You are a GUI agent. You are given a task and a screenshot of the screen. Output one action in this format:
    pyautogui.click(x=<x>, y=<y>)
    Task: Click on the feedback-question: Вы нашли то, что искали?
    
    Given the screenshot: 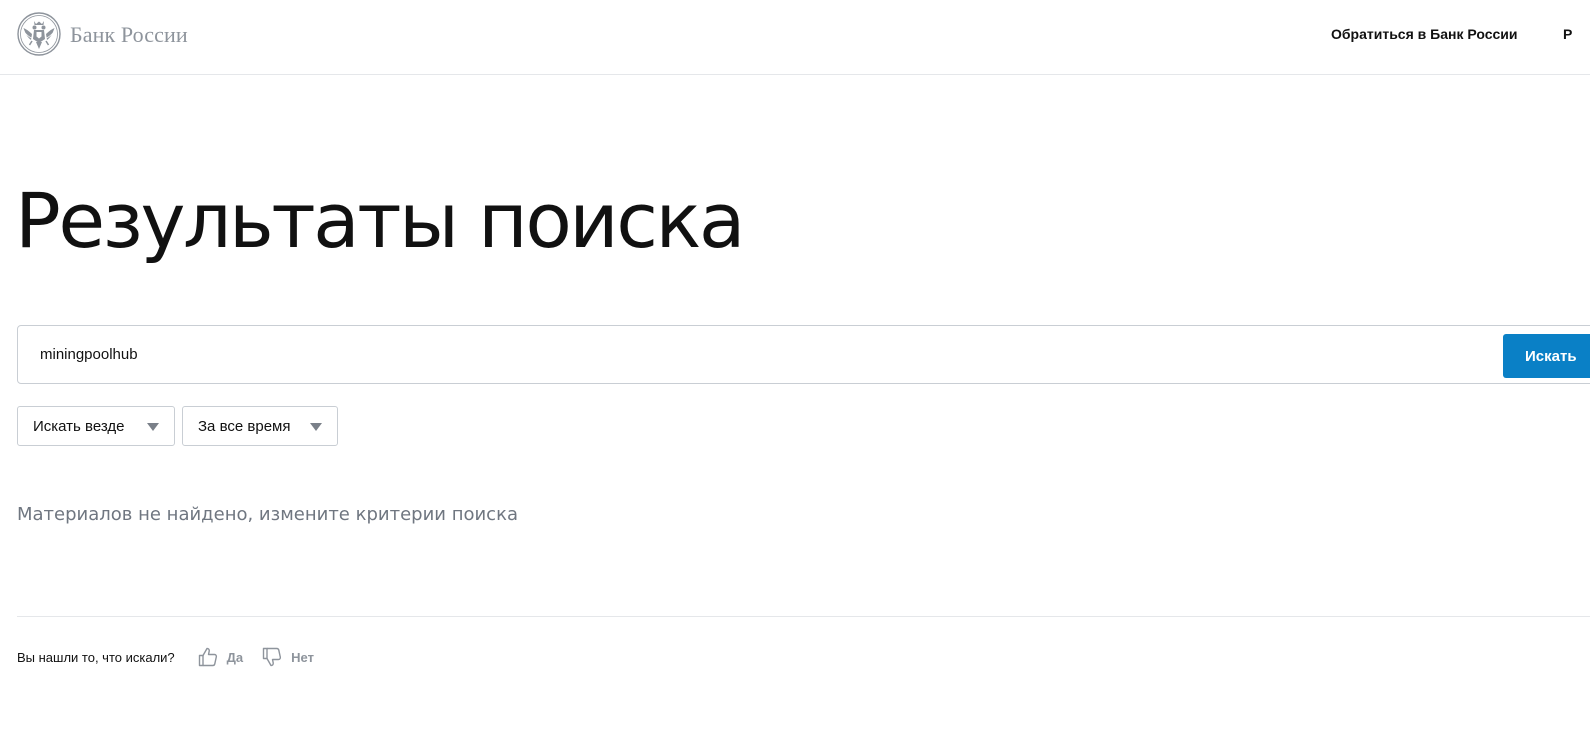 What is the action you would take?
    pyautogui.click(x=96, y=657)
    